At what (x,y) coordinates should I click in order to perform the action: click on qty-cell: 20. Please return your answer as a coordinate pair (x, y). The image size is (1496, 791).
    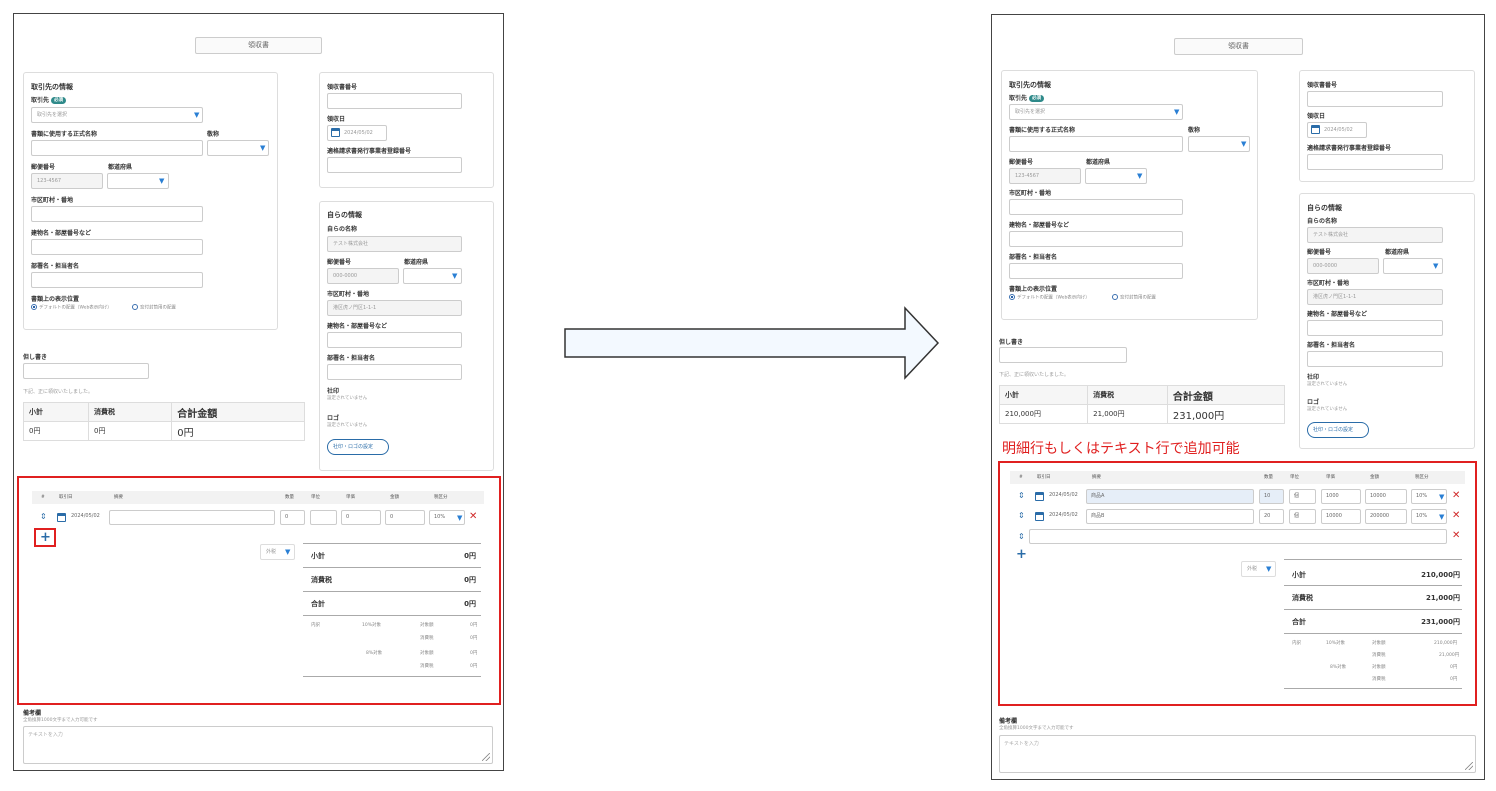
    Looking at the image, I should click on (1271, 516).